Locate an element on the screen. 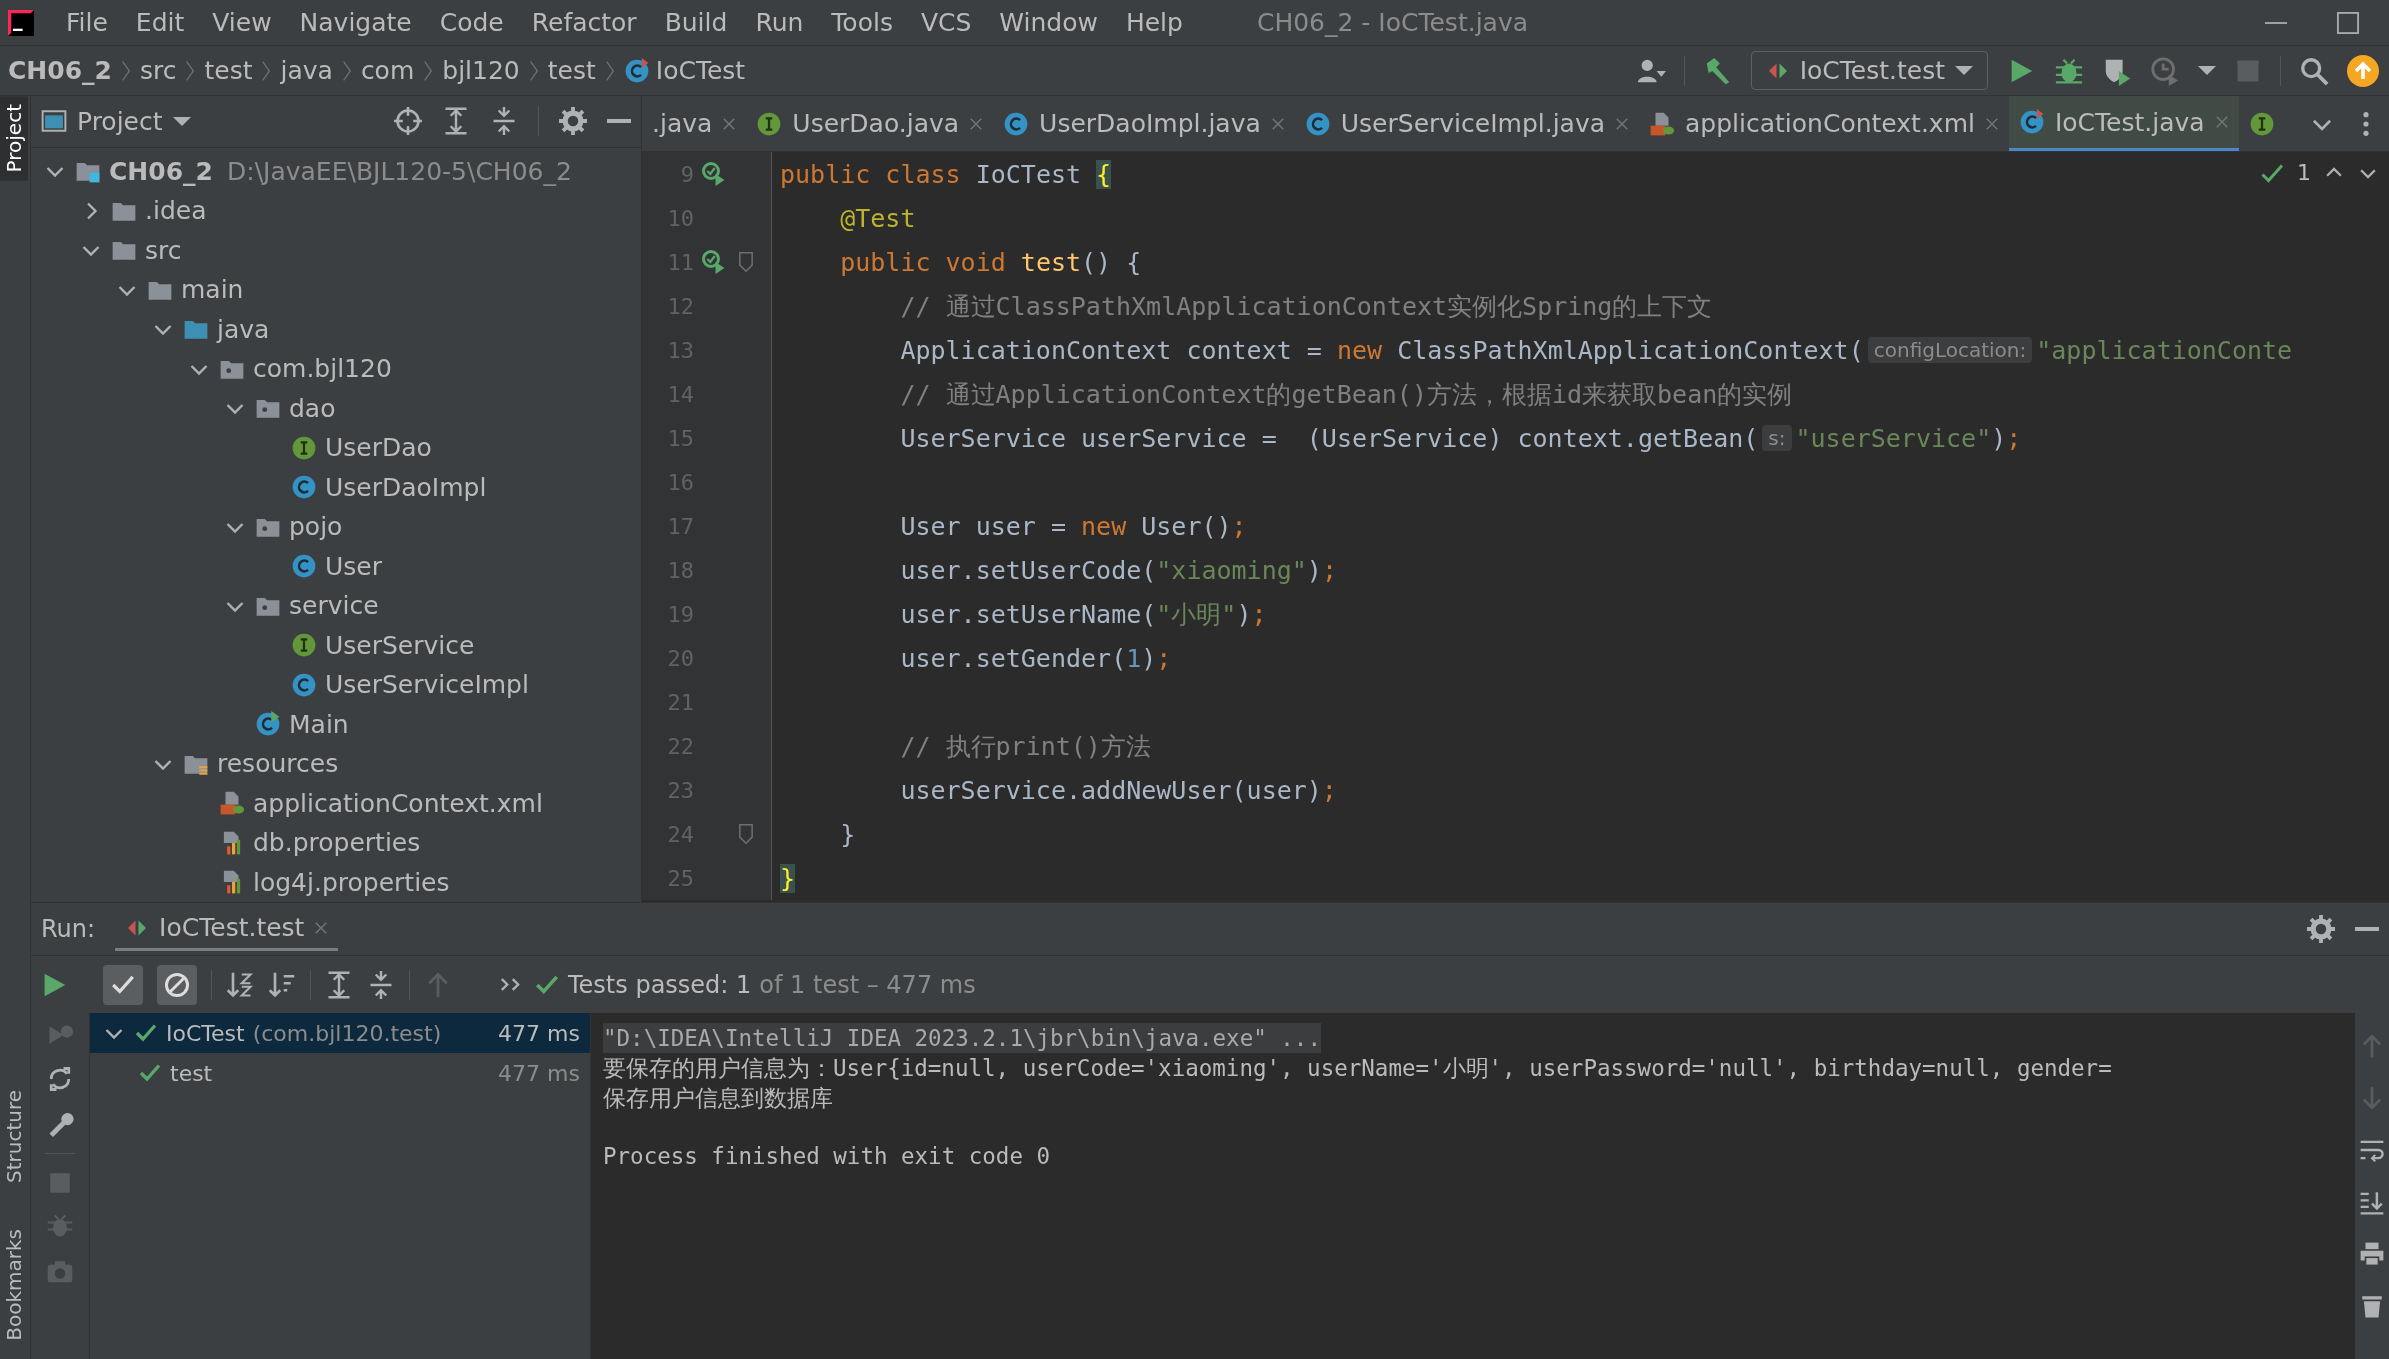  menu-item: VCS is located at coordinates (946, 22).